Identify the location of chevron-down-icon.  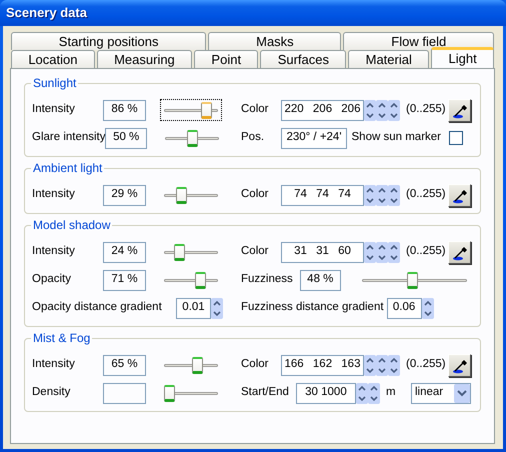
(462, 393).